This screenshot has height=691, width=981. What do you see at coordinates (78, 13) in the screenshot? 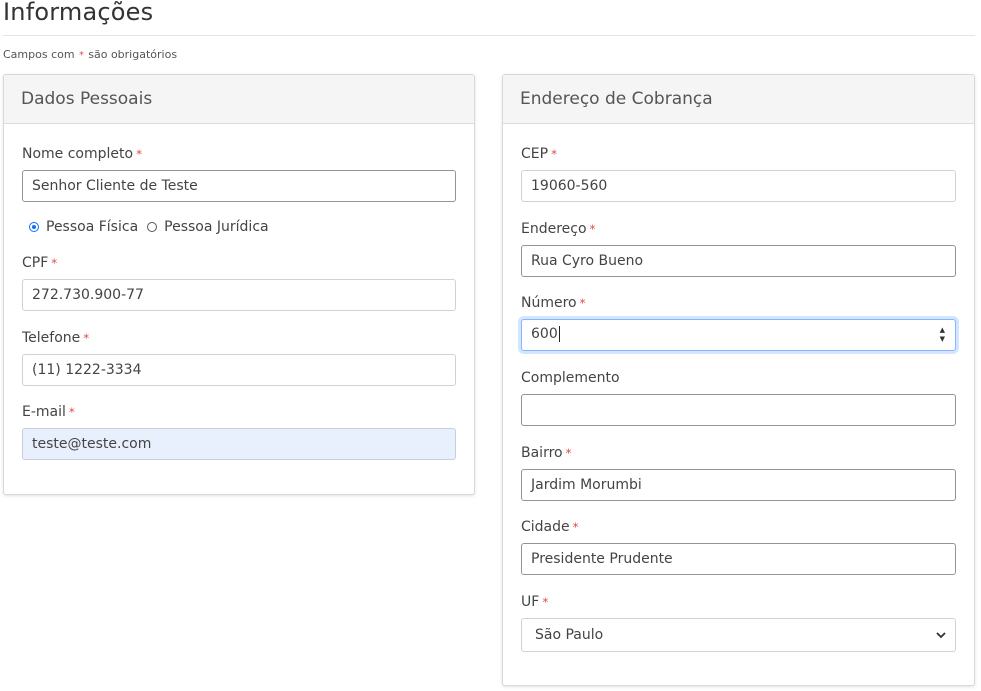
I see `page-title: Informações` at bounding box center [78, 13].